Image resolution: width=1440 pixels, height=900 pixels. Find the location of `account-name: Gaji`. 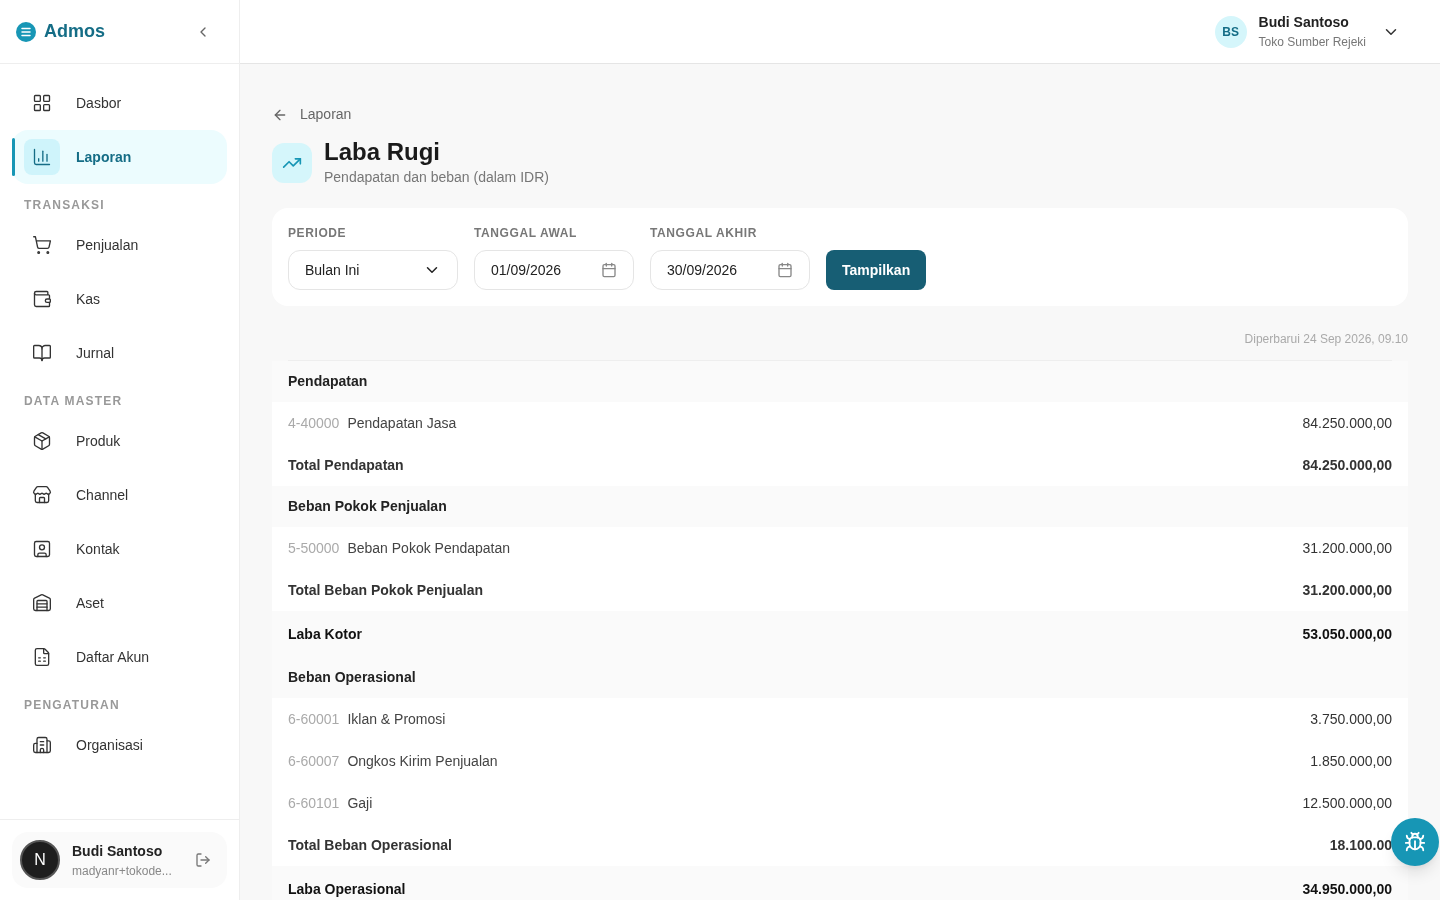

account-name: Gaji is located at coordinates (360, 803).